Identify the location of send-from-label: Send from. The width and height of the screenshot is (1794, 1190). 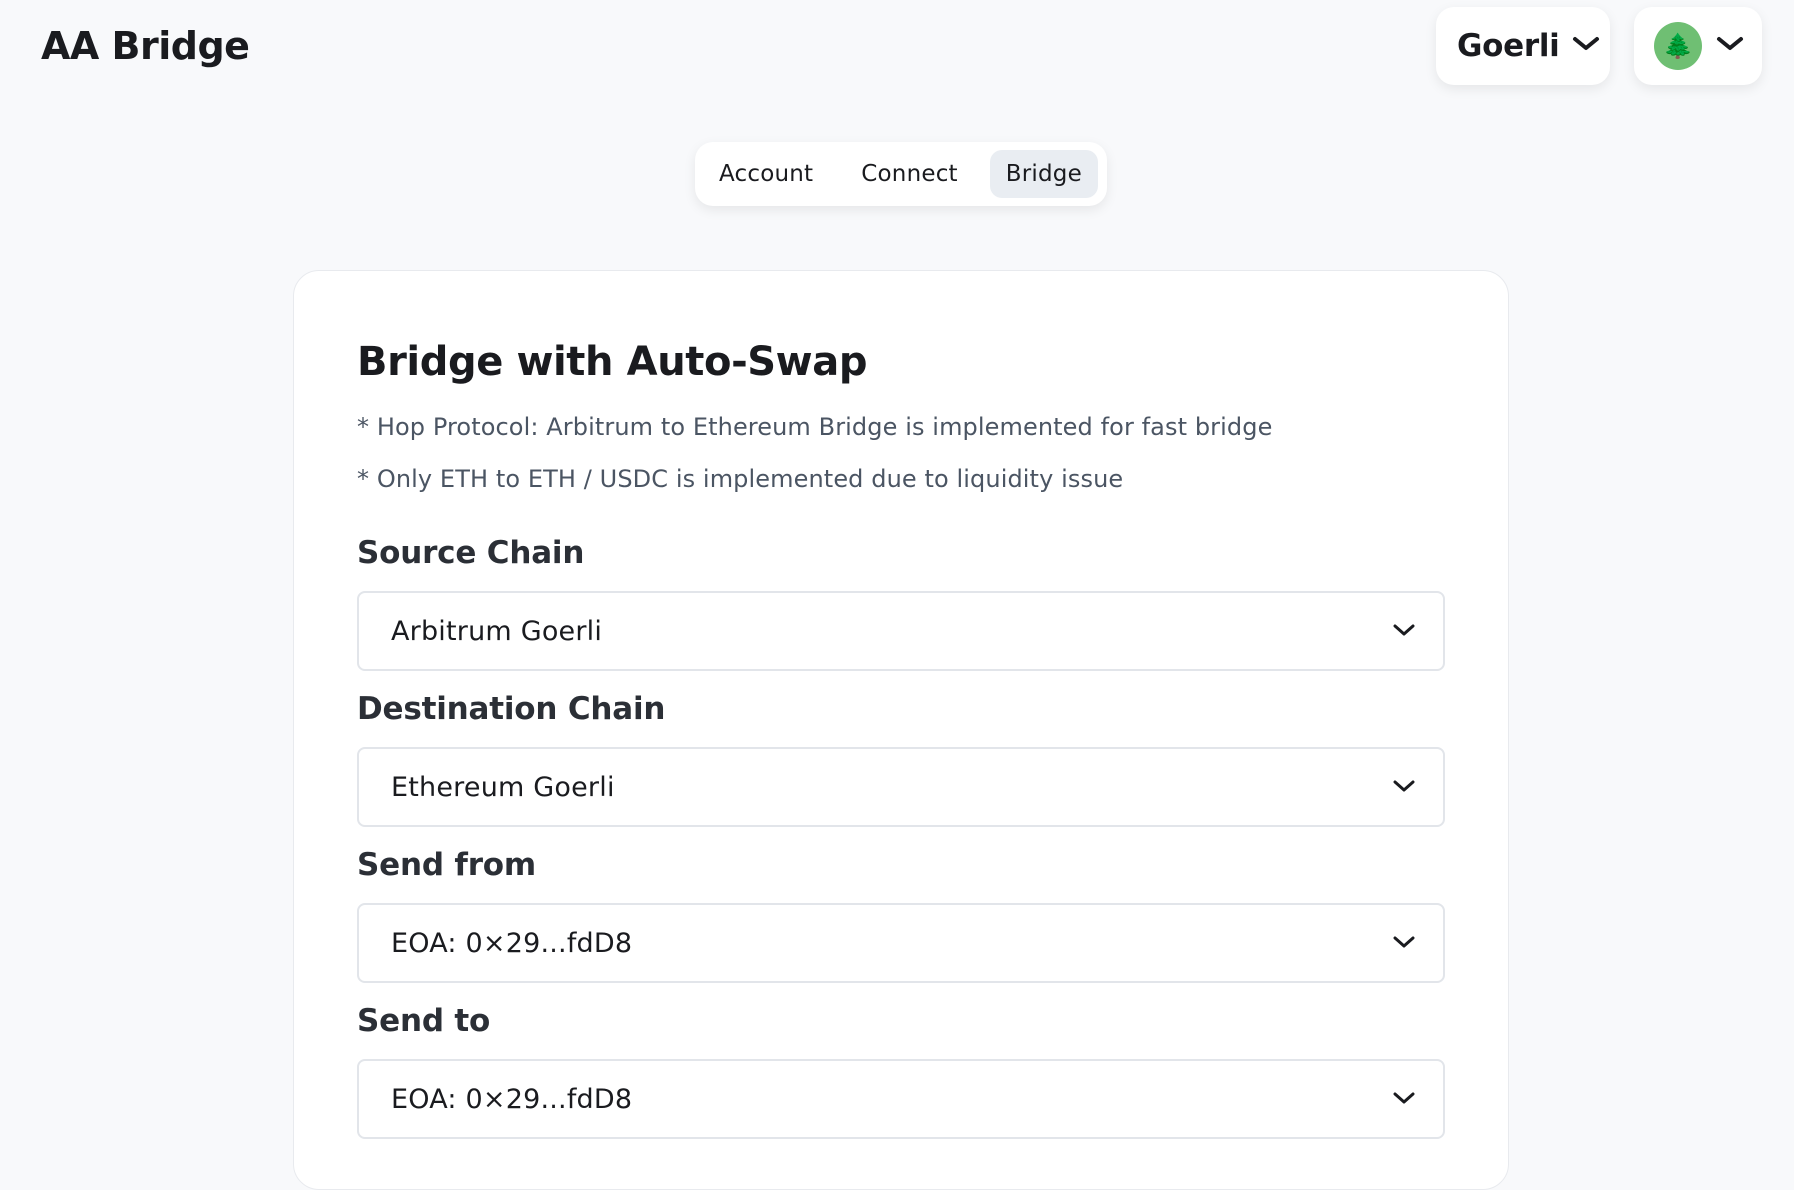
(446, 865).